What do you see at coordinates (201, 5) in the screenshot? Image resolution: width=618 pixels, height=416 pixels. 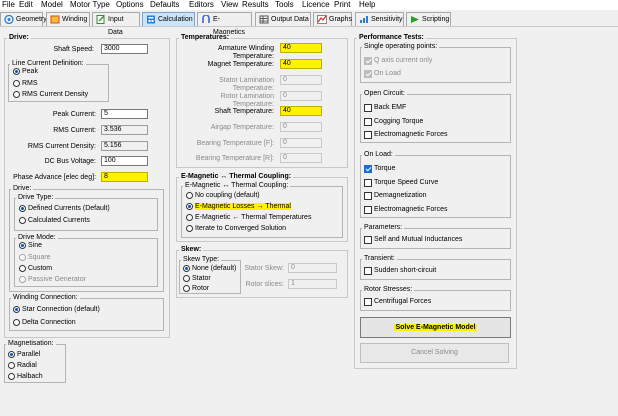 I see `menu-editors: Editors` at bounding box center [201, 5].